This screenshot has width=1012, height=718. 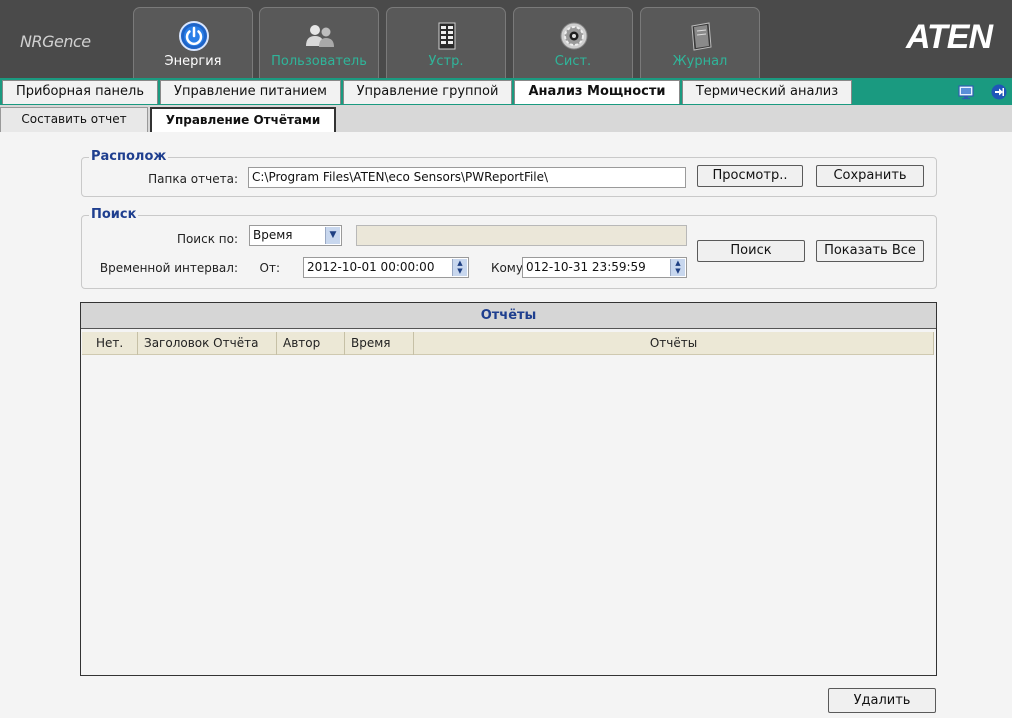 I want to click on browse-button: Просмотр.., so click(x=750, y=176).